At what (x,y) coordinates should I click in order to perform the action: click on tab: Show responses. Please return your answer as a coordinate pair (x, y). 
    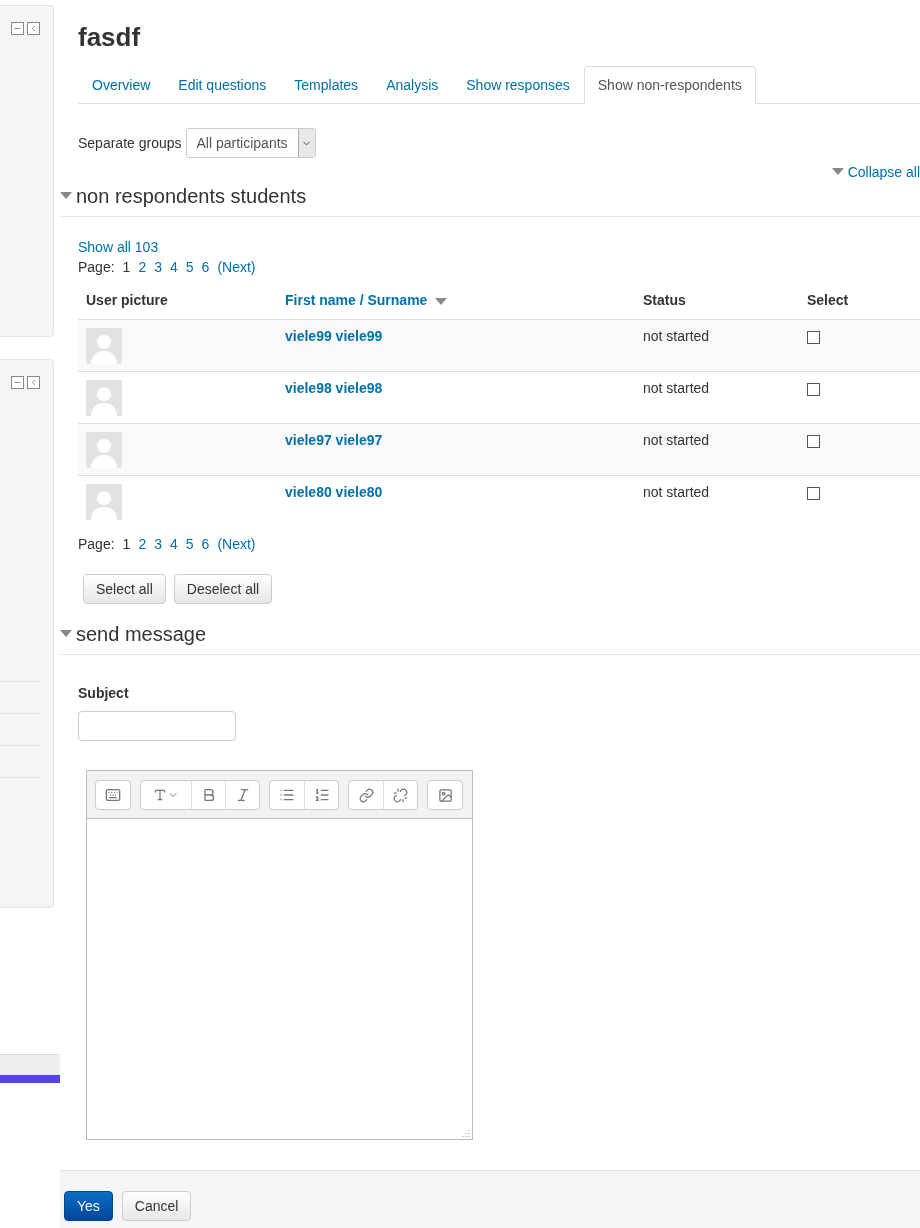
    Looking at the image, I should click on (518, 85).